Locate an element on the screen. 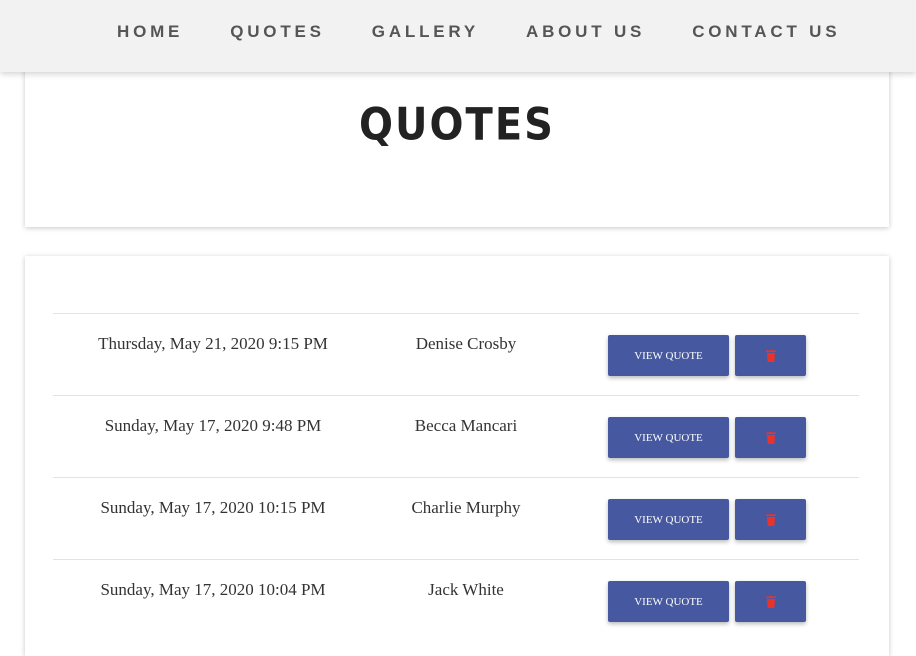  nav-item-gallery: GALLERY is located at coordinates (425, 32).